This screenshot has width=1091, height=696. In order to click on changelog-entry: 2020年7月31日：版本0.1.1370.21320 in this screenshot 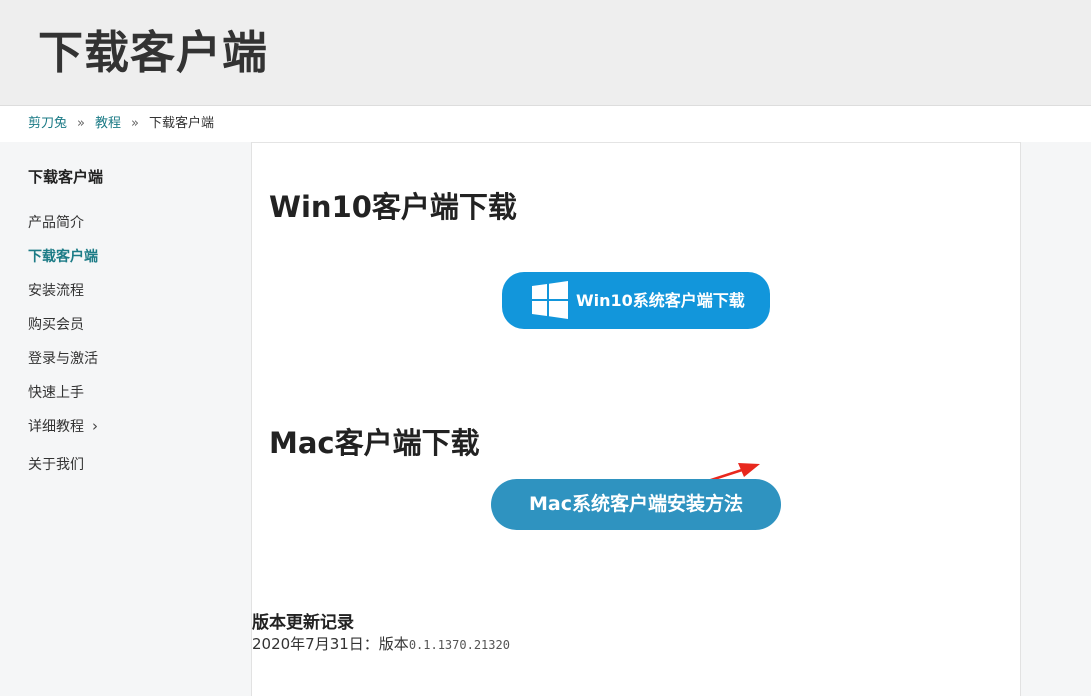, I will do `click(381, 643)`.